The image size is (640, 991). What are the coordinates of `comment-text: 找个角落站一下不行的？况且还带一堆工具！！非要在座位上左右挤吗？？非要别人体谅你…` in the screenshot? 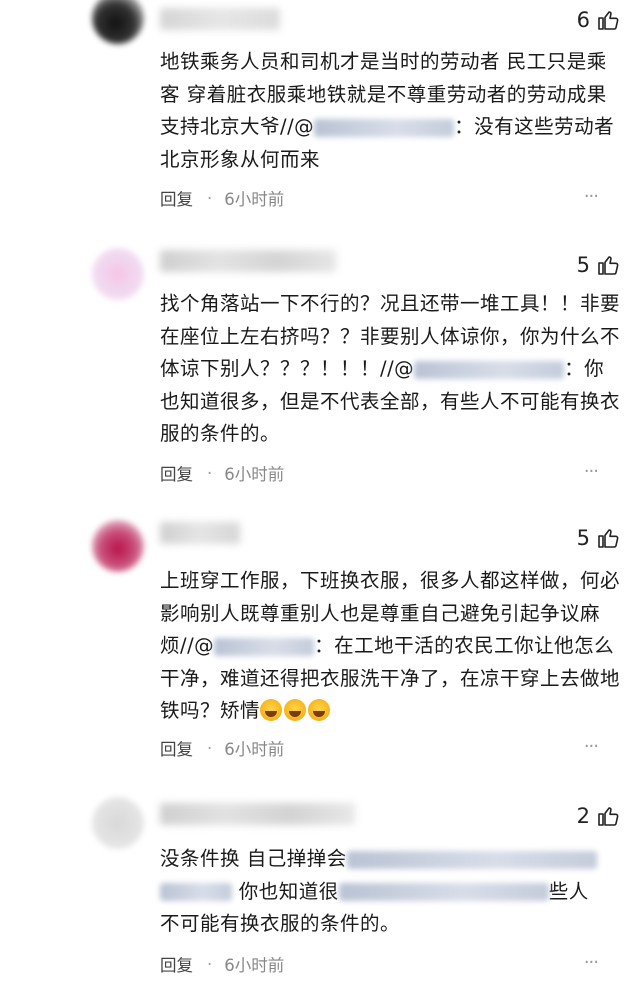 It's located at (390, 369).